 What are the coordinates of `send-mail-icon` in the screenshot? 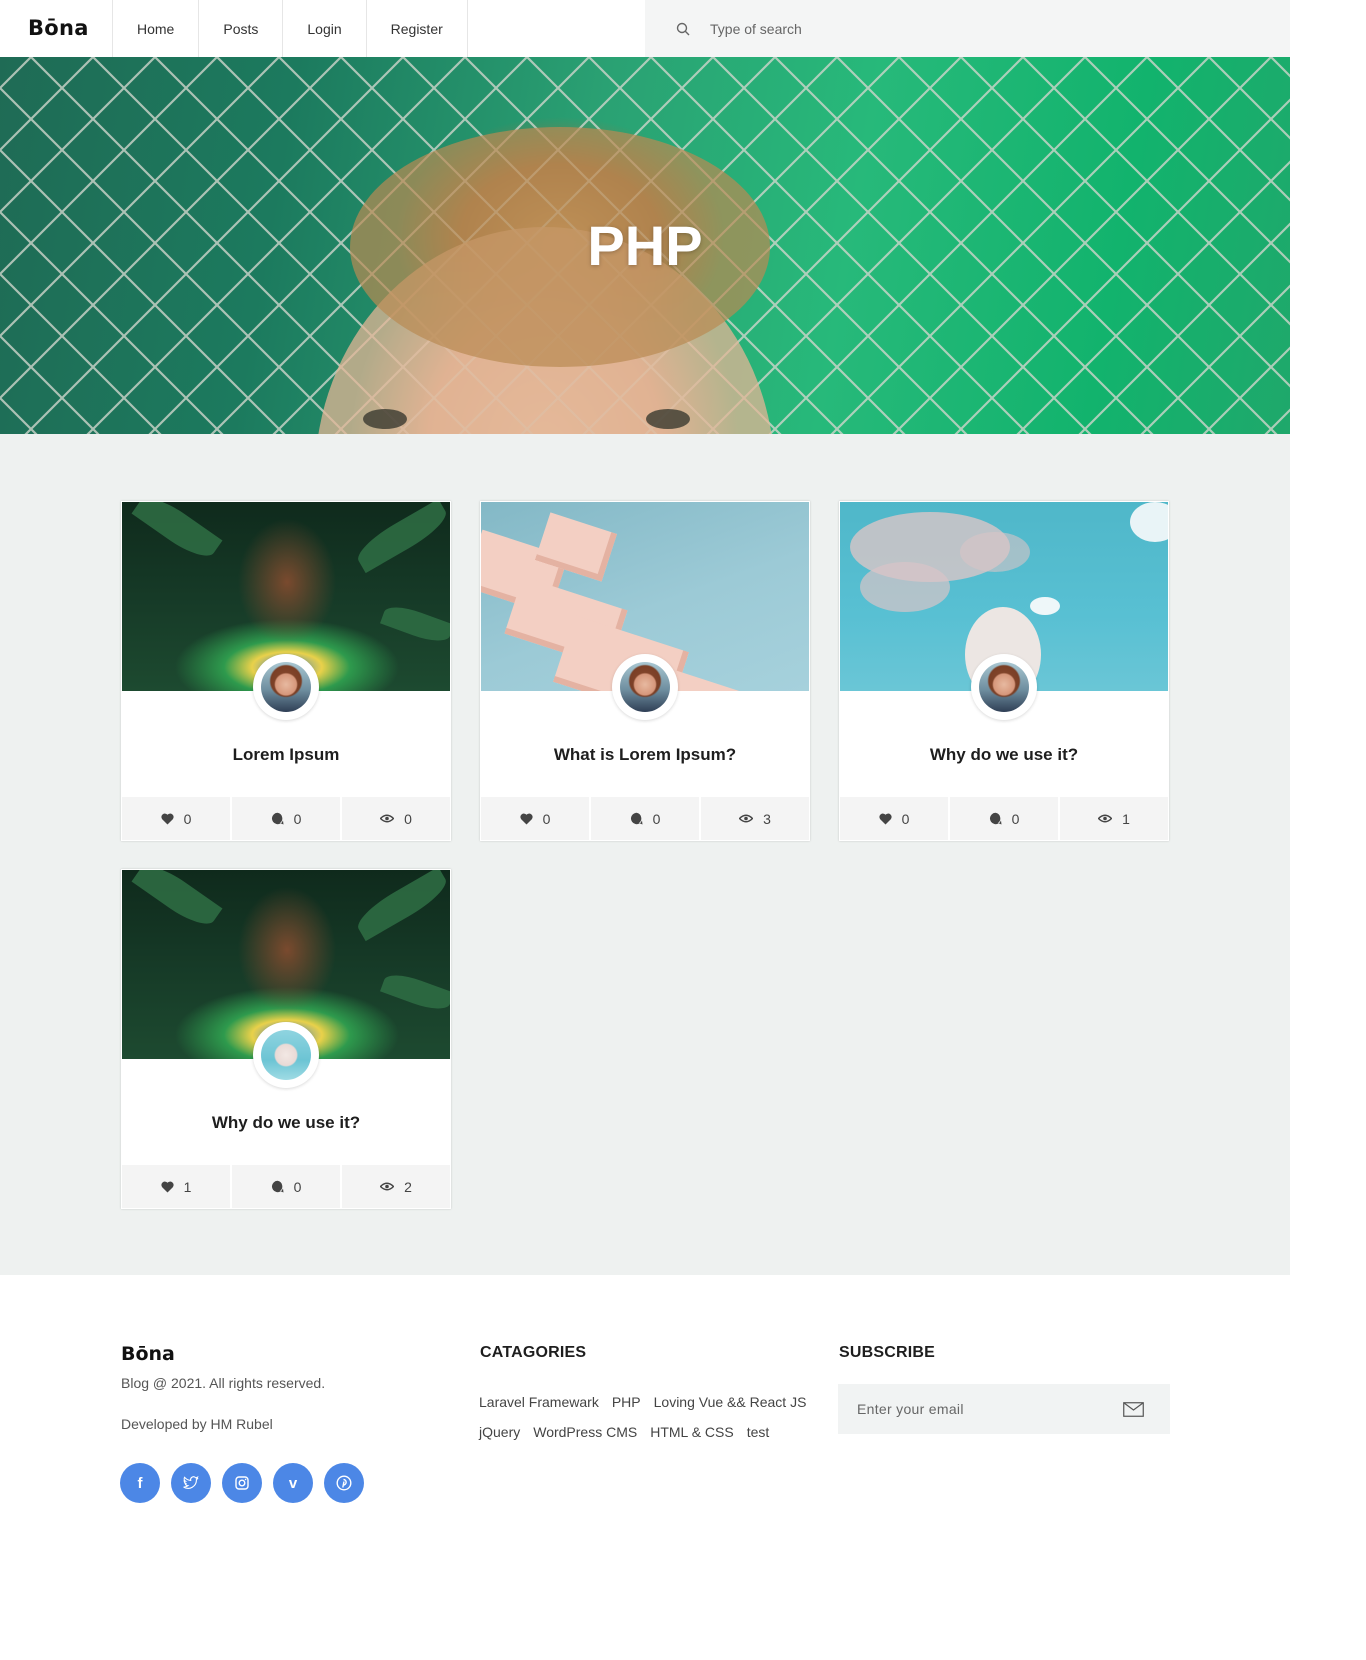 It's located at (1133, 1409).